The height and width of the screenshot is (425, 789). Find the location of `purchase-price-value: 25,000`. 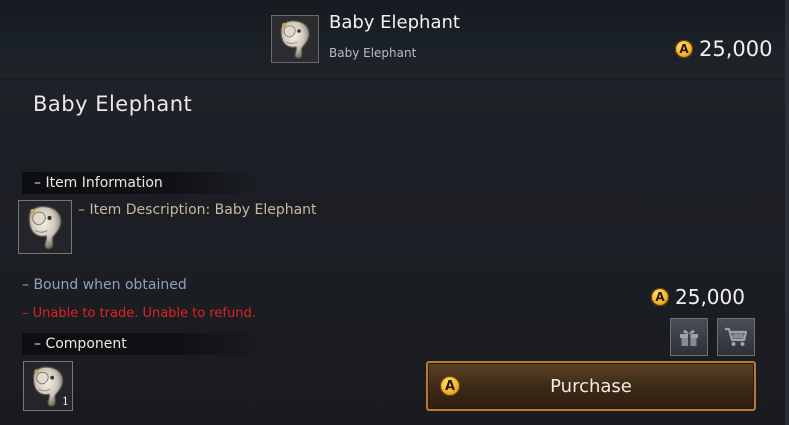

purchase-price-value: 25,000 is located at coordinates (710, 297).